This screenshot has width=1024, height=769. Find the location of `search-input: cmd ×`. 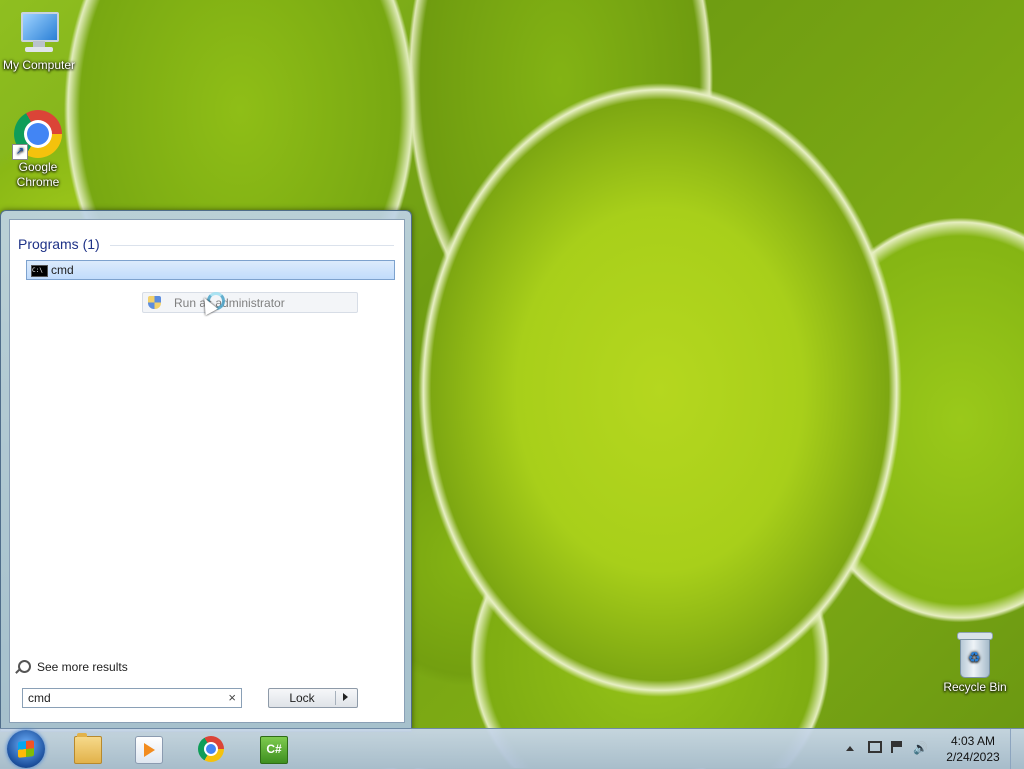

search-input: cmd × is located at coordinates (132, 698).